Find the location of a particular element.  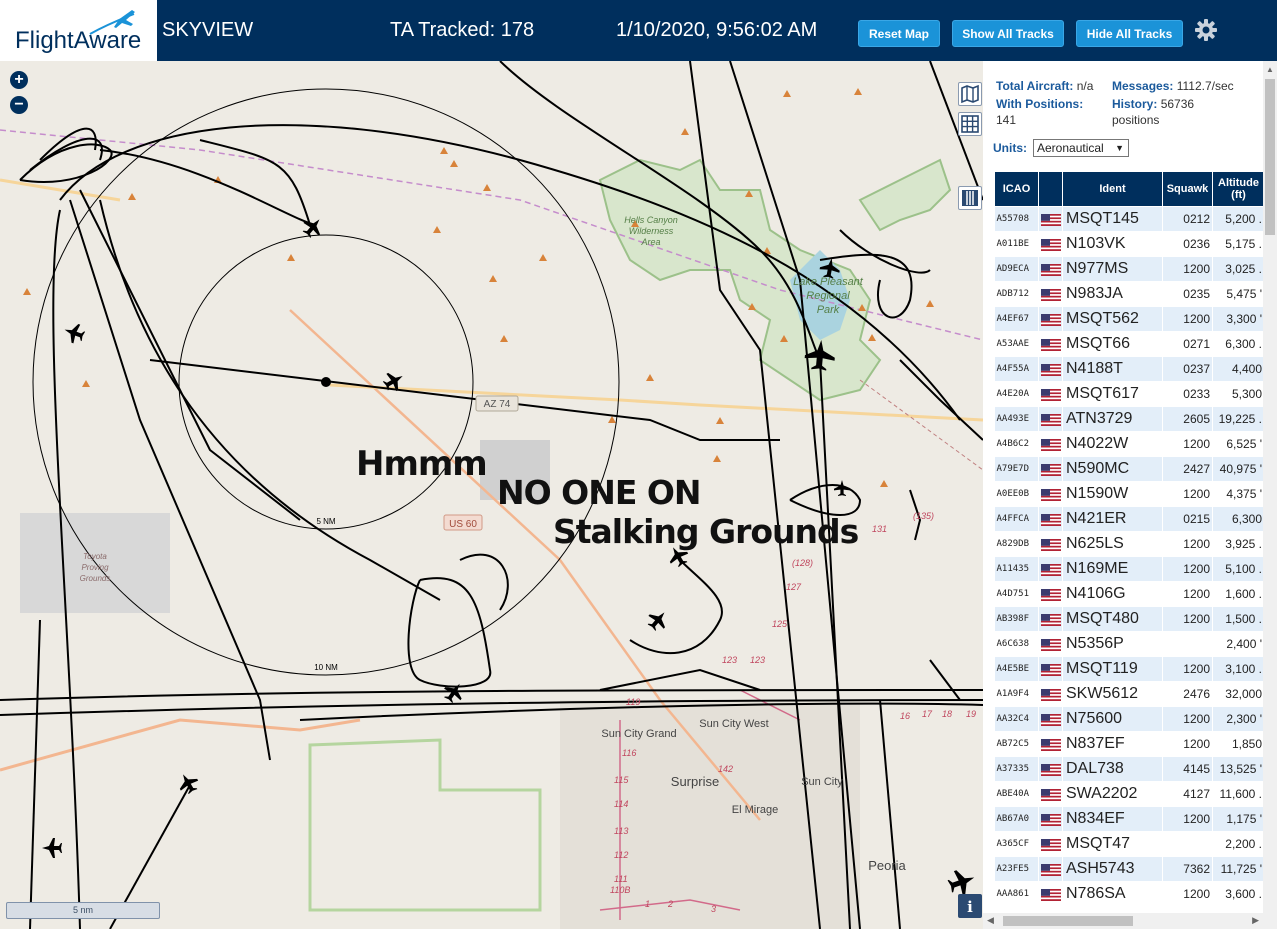

altitude-cell: 5,475 ' is located at coordinates (1238, 294).